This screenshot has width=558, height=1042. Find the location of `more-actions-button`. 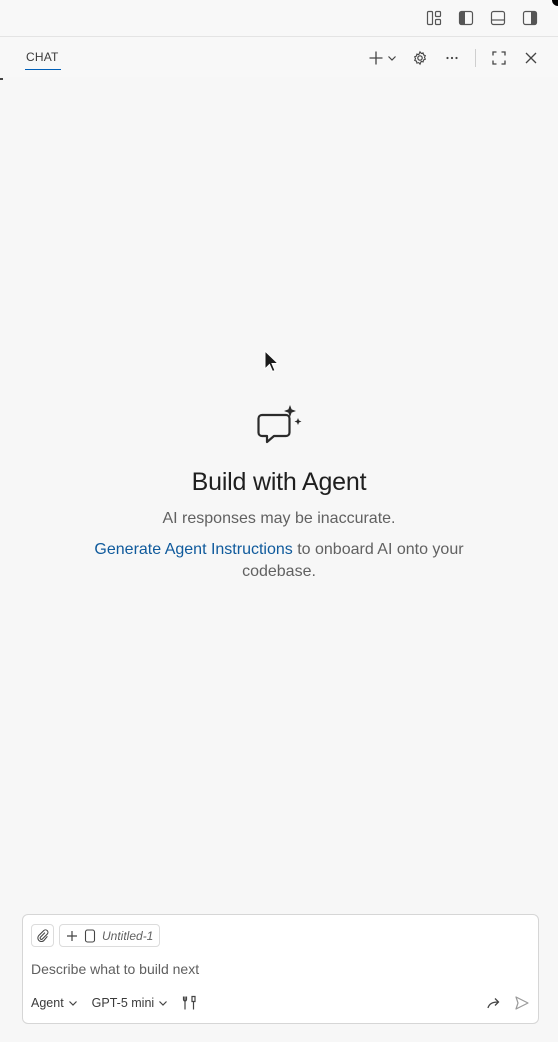

more-actions-button is located at coordinates (452, 58).